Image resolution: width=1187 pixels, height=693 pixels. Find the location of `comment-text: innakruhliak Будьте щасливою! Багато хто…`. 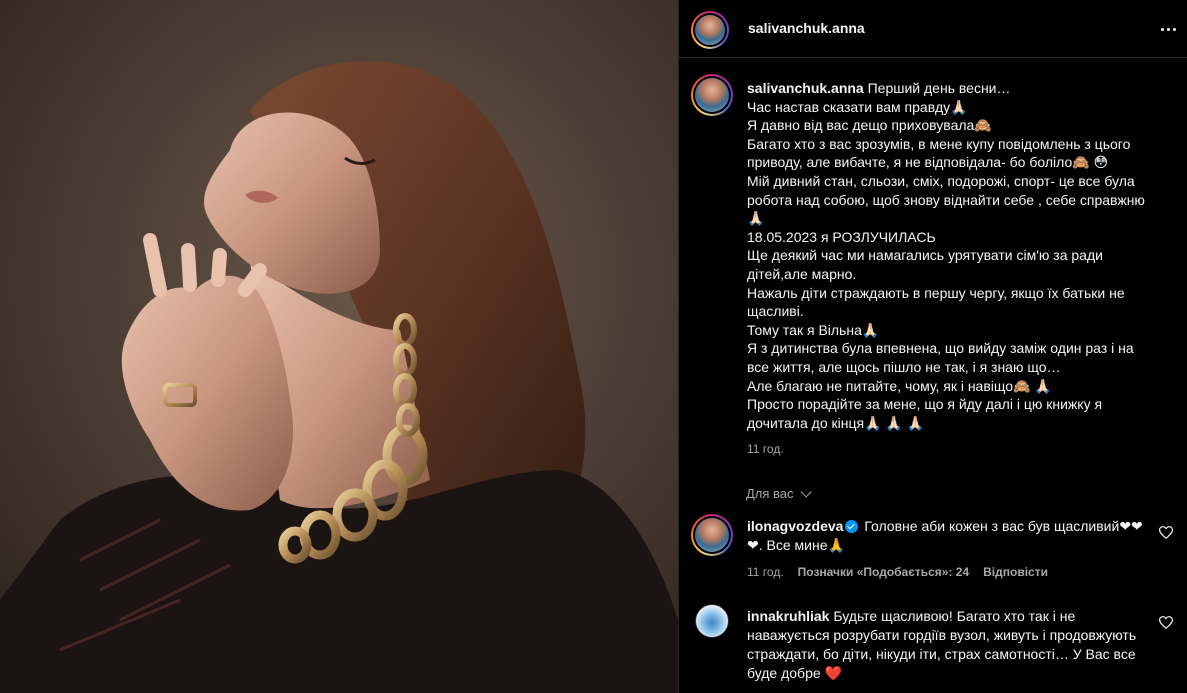

comment-text: innakruhliak Будьте щасливою! Багато хто… is located at coordinates (957, 645).